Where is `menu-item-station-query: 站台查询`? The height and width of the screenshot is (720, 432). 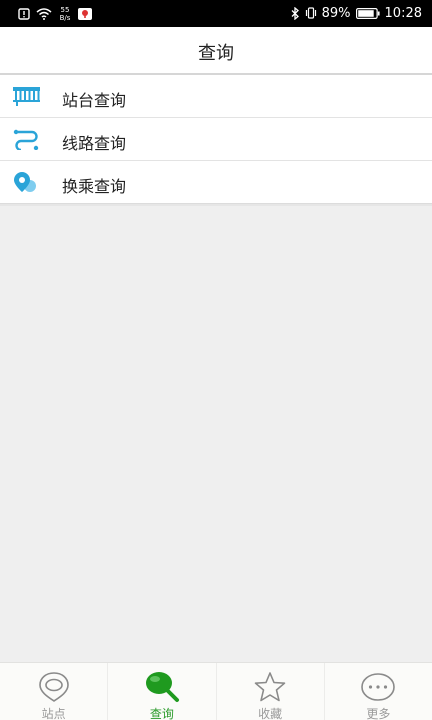 menu-item-station-query: 站台查询 is located at coordinates (216, 96).